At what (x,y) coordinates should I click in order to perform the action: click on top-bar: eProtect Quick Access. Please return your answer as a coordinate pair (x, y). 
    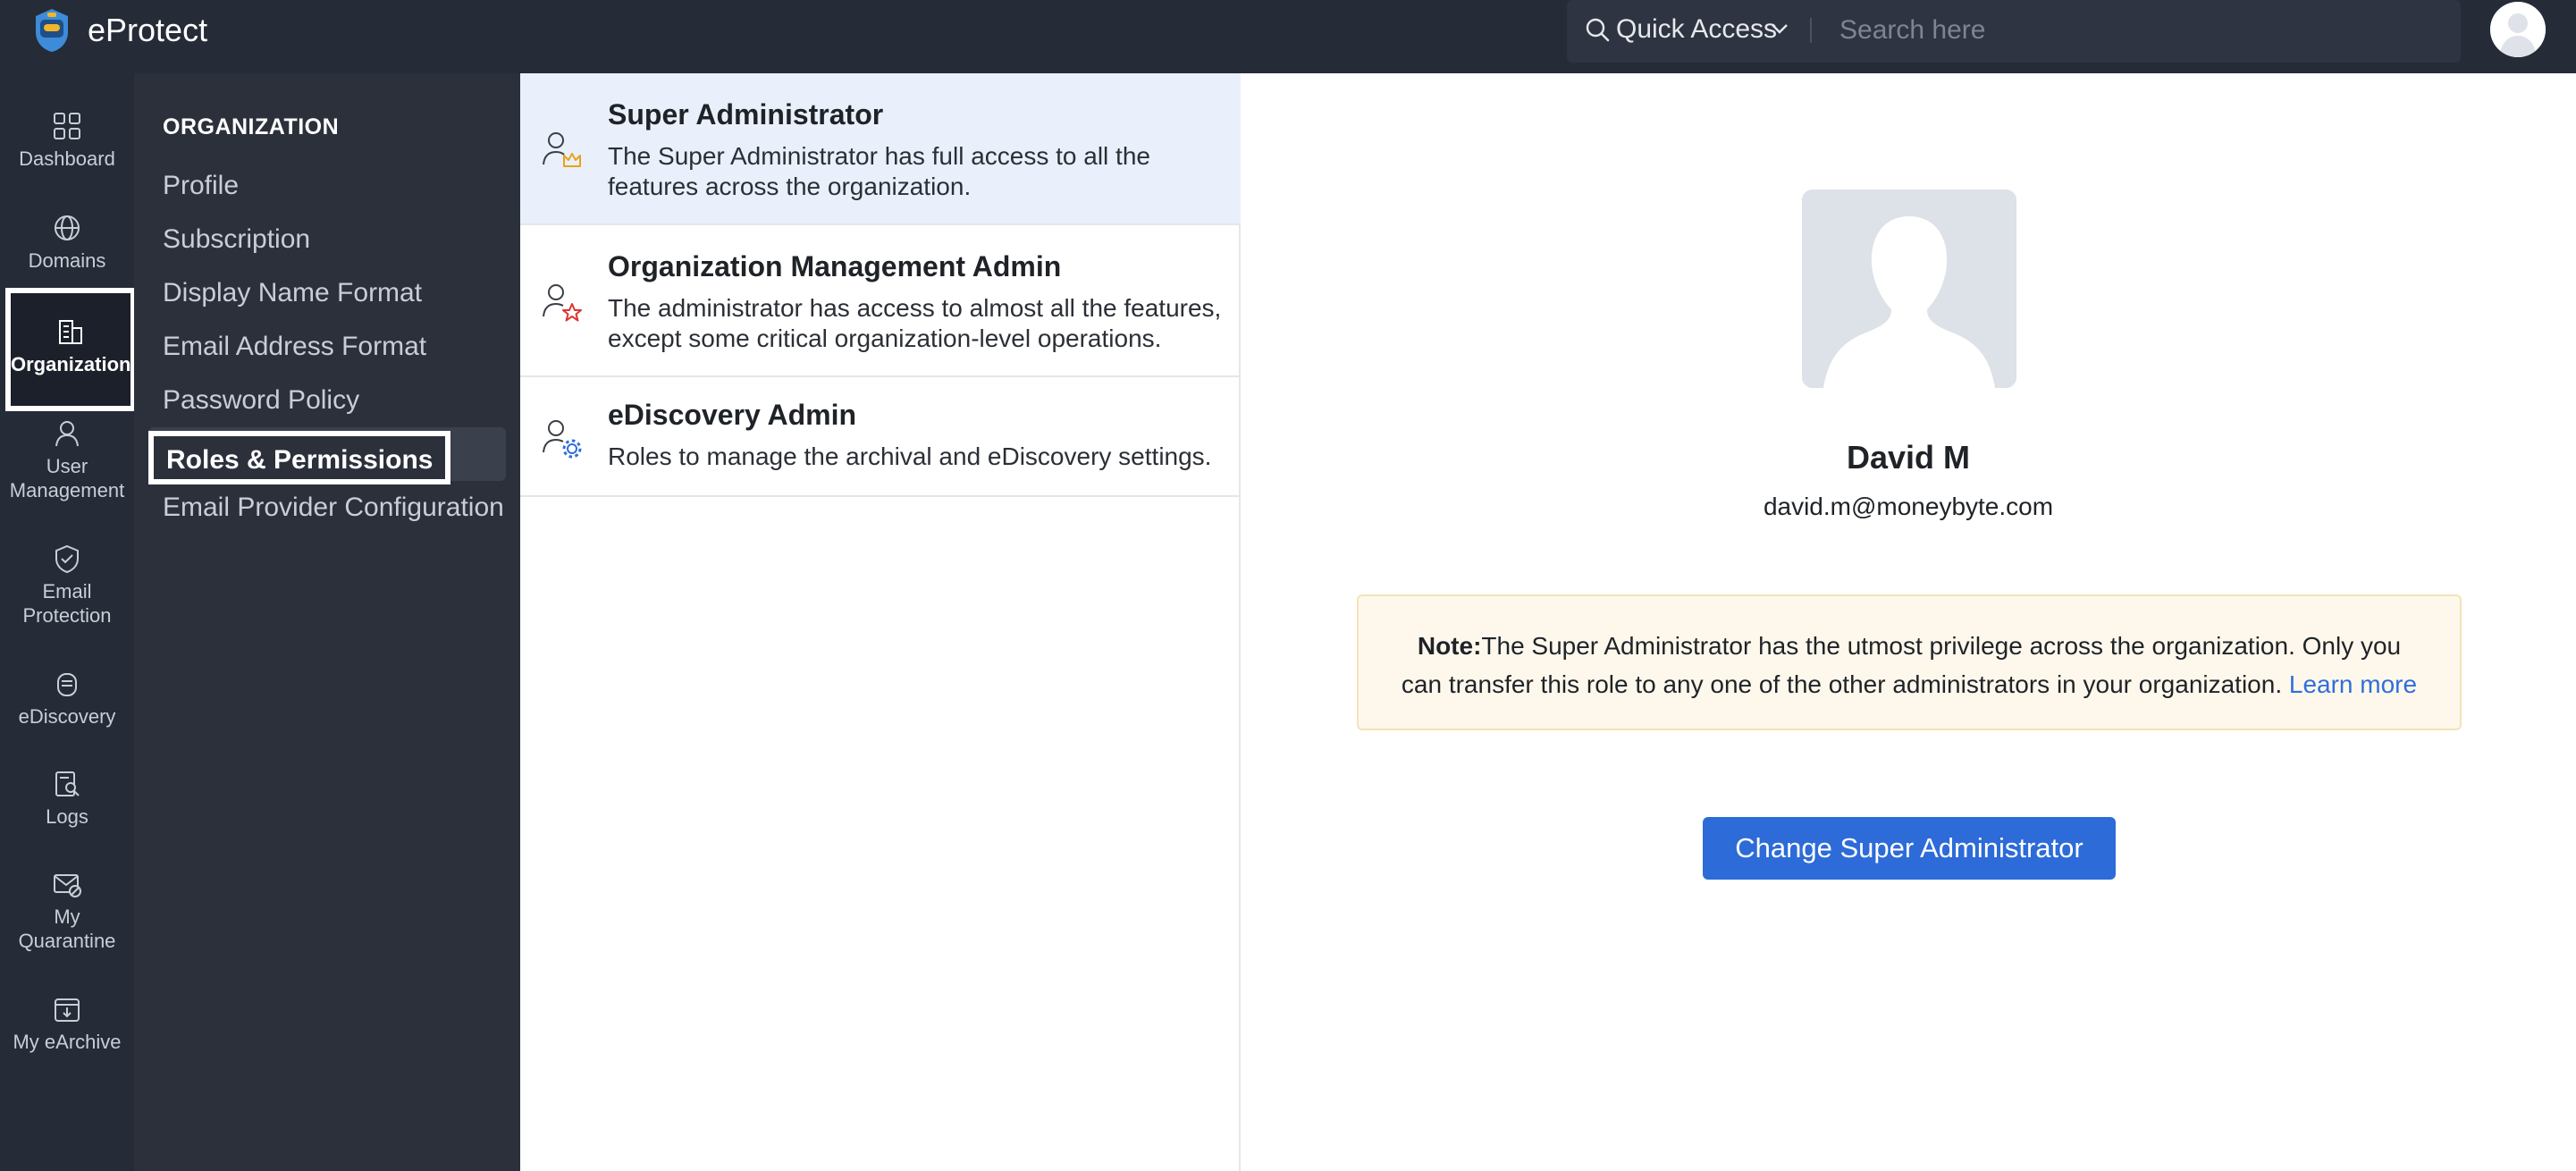
    Looking at the image, I should click on (1288, 36).